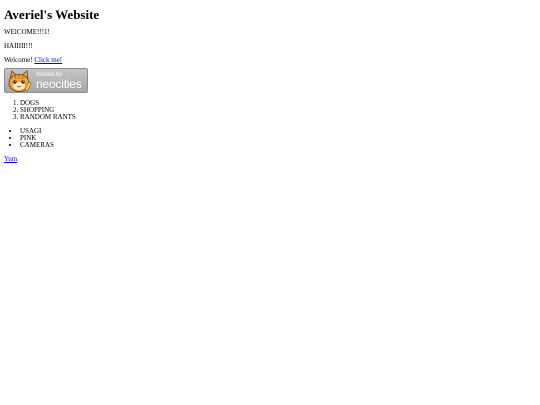  I want to click on list-item: SHOPPING, so click(278, 110).